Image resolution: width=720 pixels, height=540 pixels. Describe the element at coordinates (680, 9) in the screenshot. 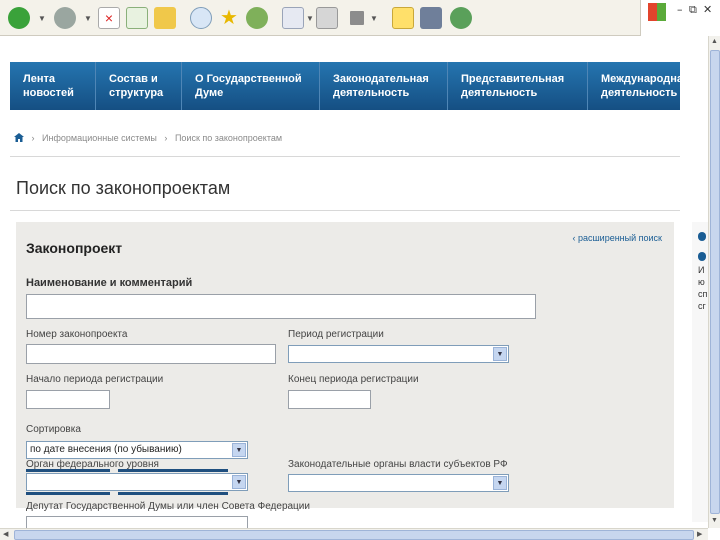

I see `minimize-icon: –` at that location.